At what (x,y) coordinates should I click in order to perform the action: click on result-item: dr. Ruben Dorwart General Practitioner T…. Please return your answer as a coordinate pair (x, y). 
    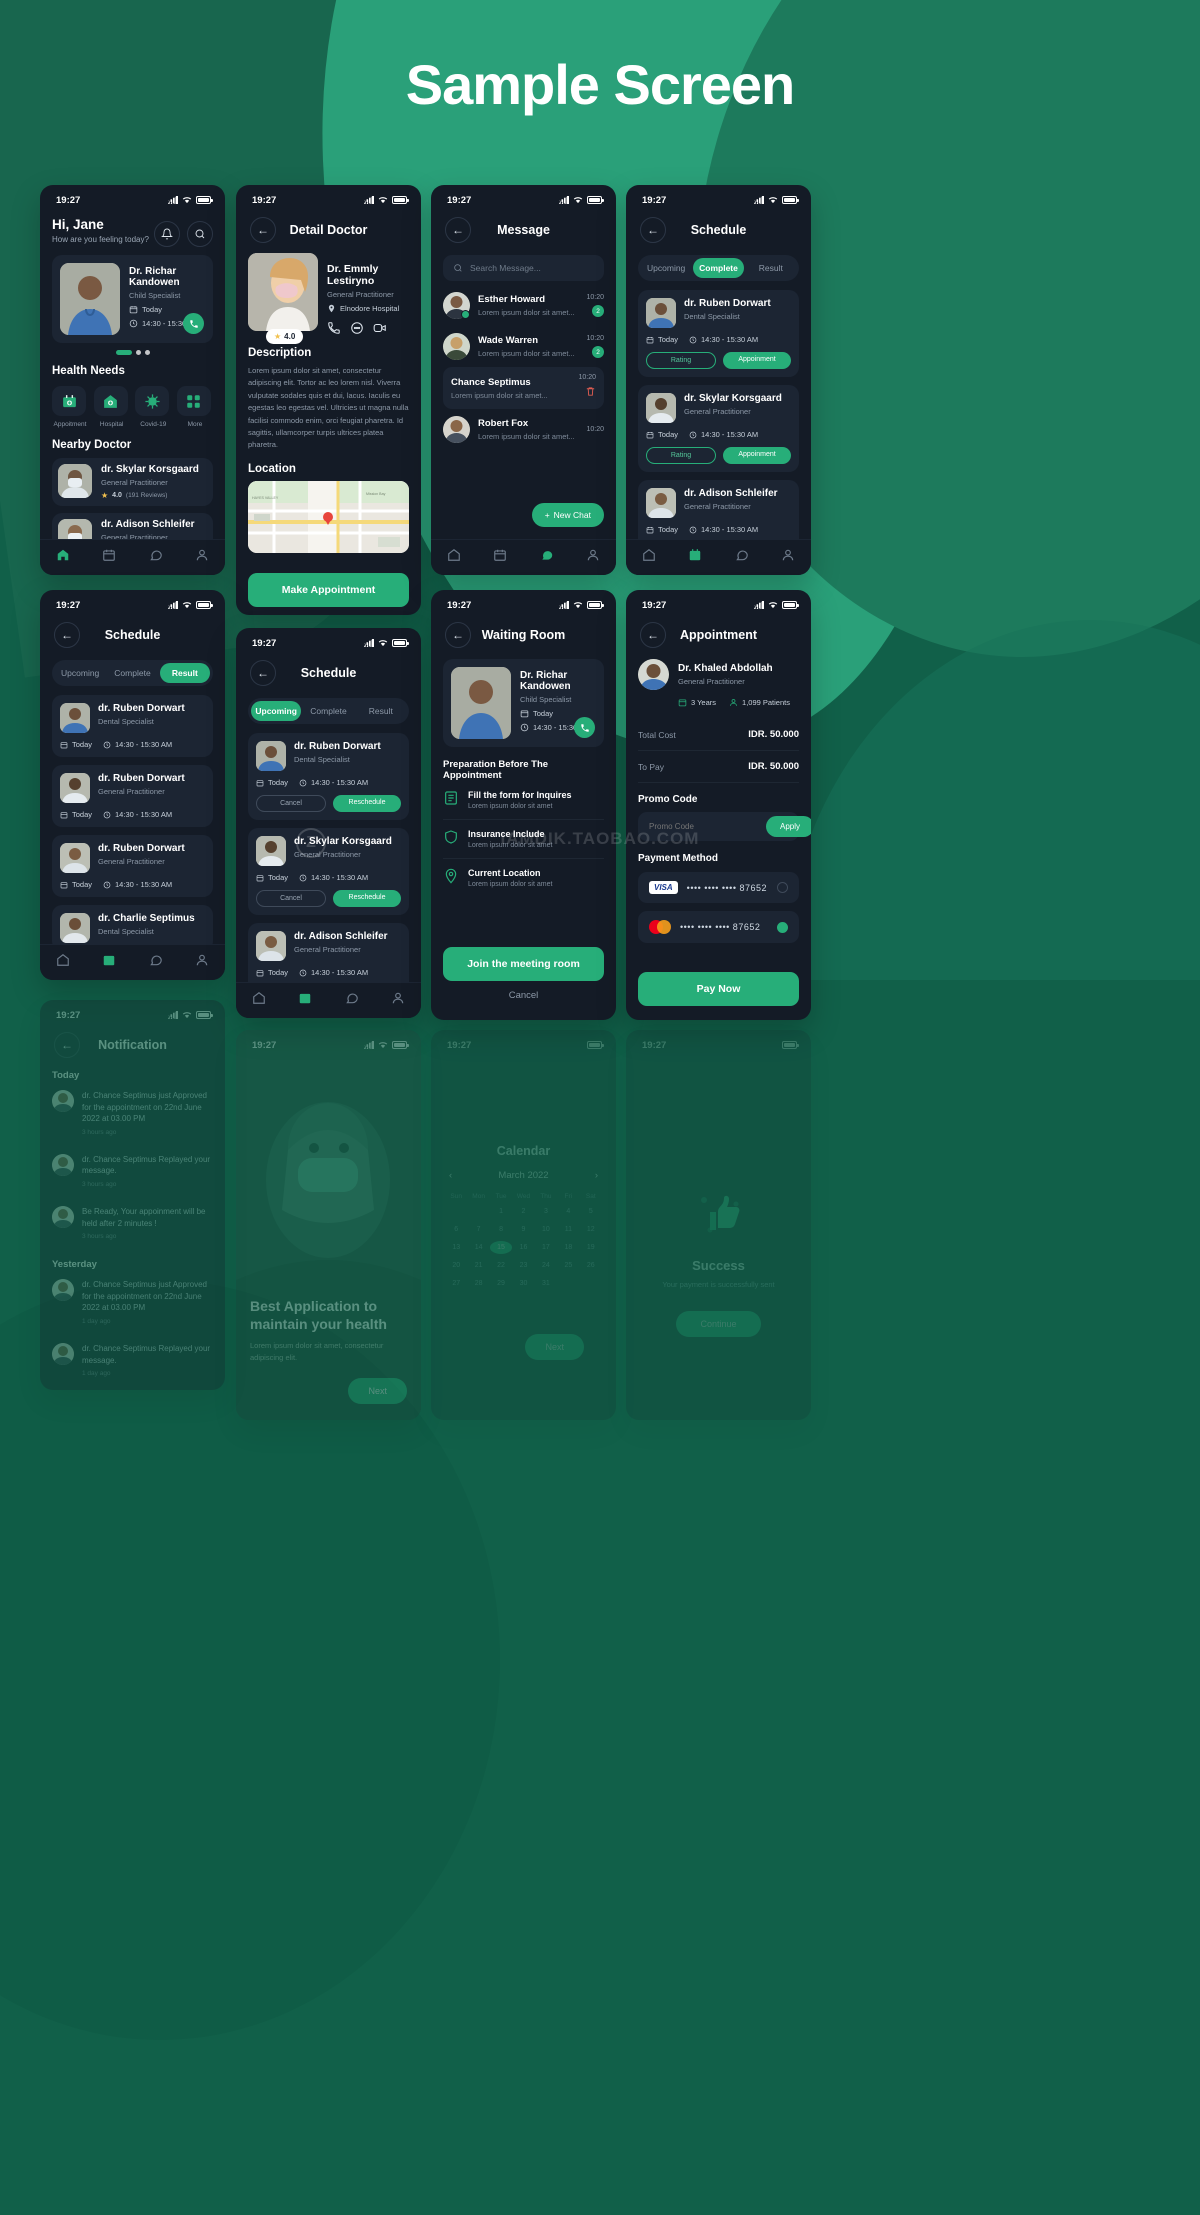
    Looking at the image, I should click on (132, 796).